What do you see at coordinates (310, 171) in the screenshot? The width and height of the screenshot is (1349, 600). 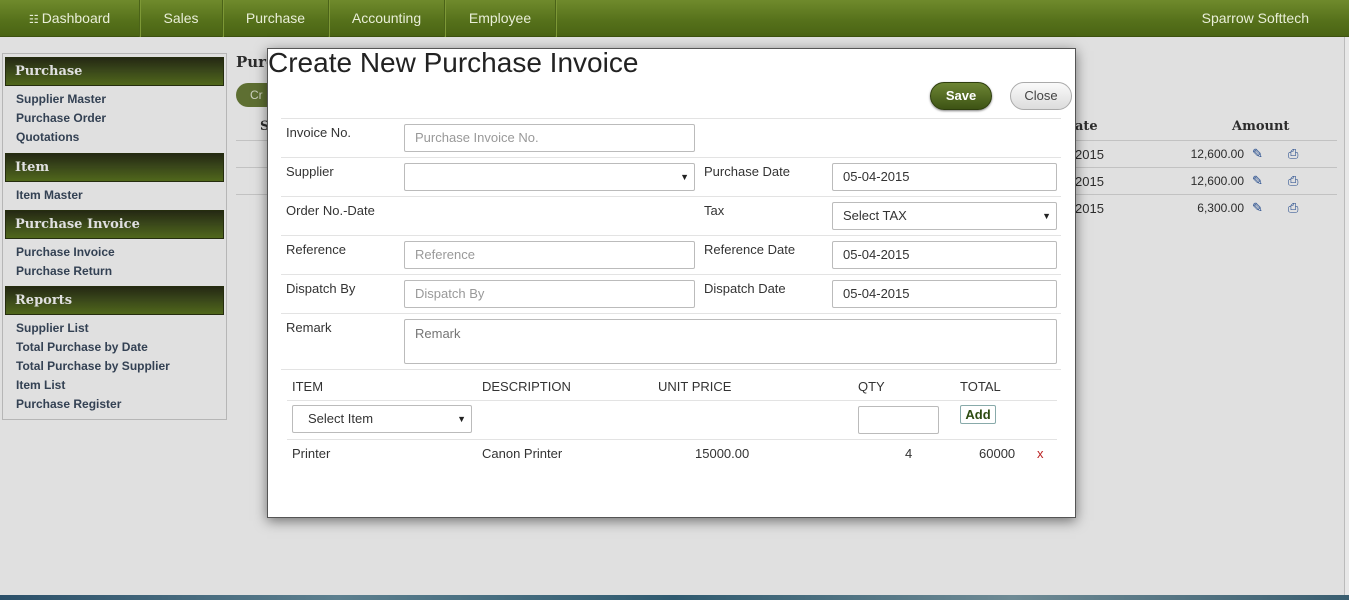 I see `supplier-label: Supplier` at bounding box center [310, 171].